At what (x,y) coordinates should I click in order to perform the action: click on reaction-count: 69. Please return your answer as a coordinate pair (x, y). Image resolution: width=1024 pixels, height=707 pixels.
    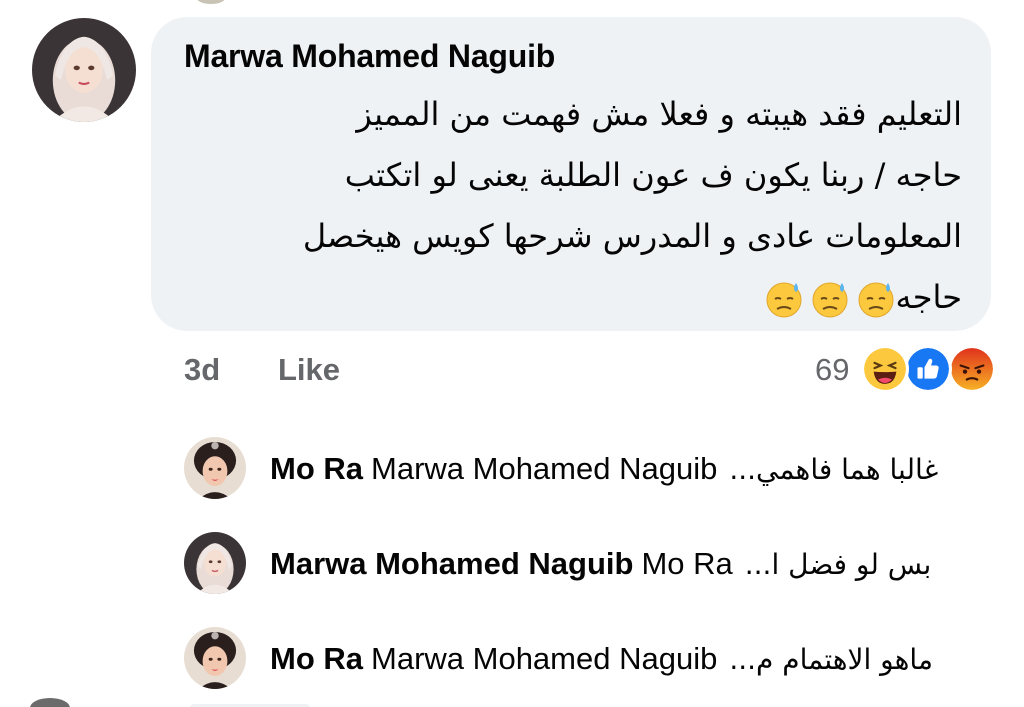
    Looking at the image, I should click on (832, 370).